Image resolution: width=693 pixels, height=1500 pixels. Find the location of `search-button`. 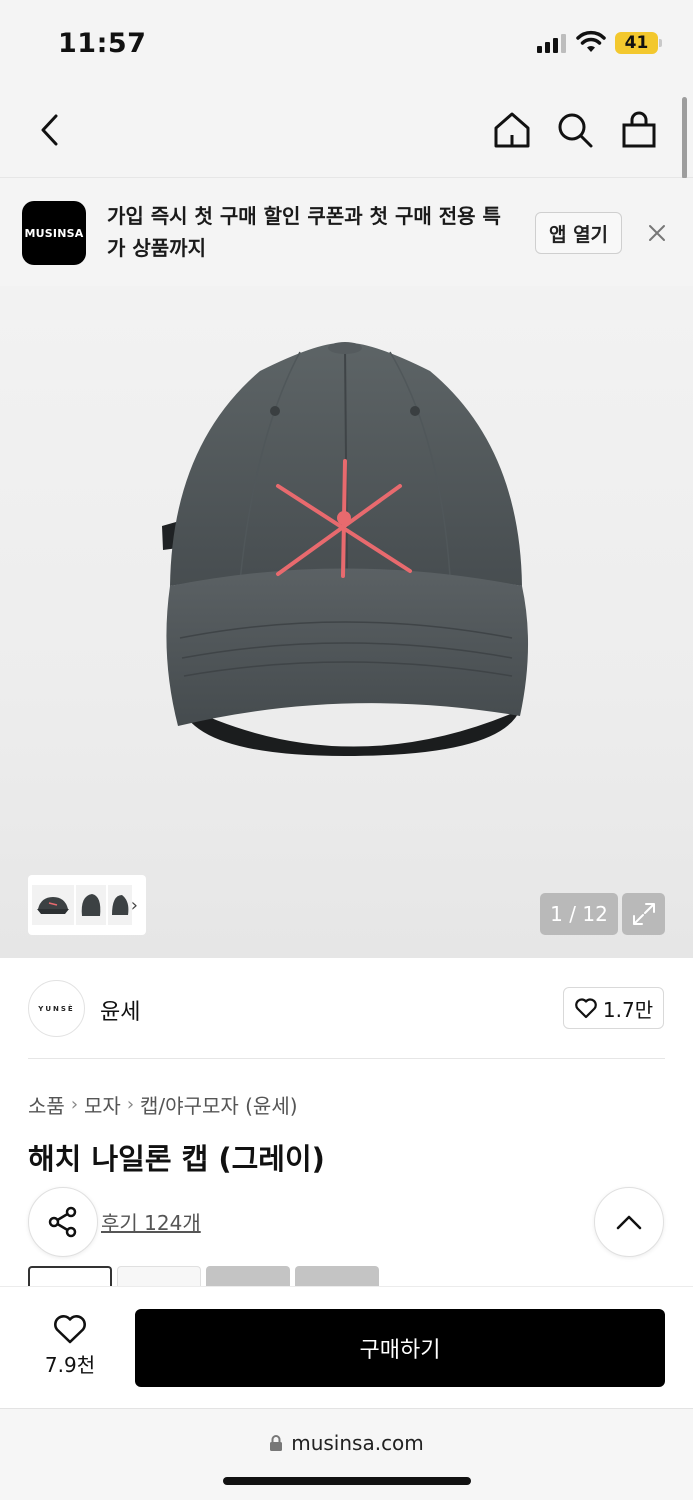

search-button is located at coordinates (575, 130).